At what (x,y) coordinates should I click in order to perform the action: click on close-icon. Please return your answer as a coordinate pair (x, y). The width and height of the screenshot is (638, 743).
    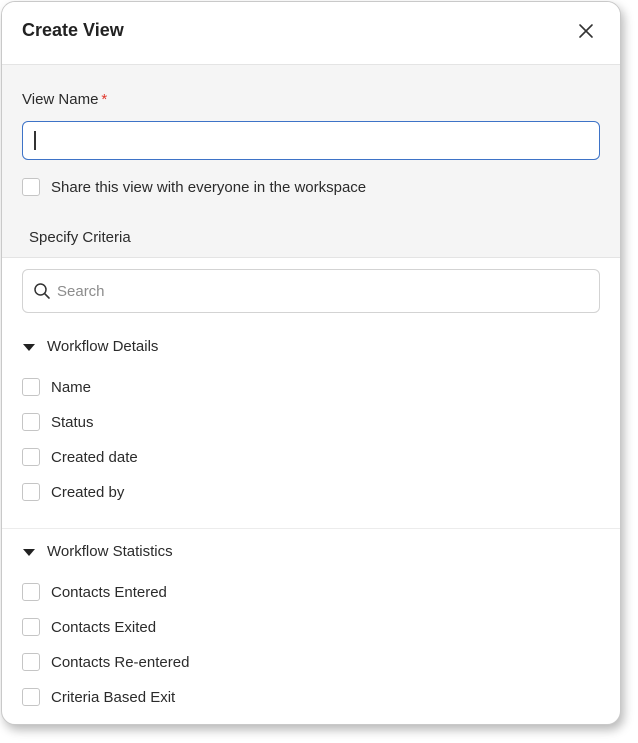
    Looking at the image, I should click on (586, 31).